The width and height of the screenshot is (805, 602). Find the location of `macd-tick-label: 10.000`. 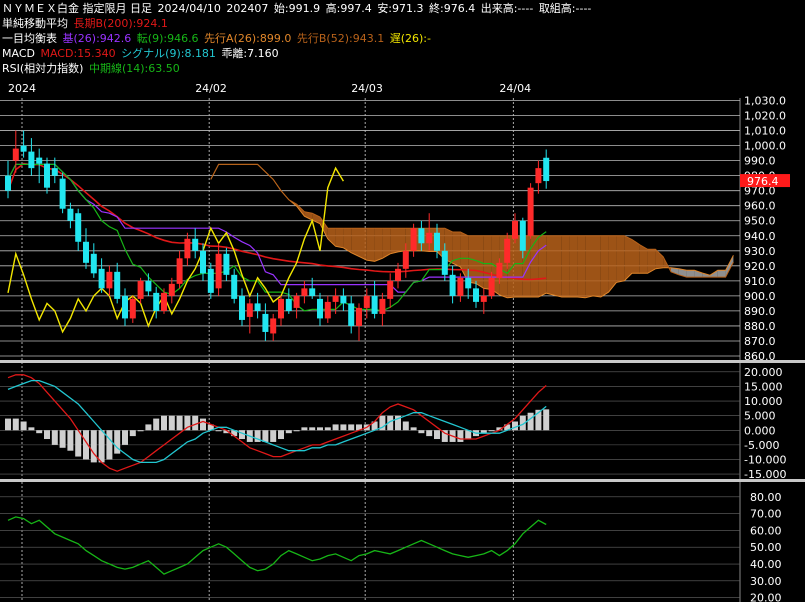

macd-tick-label: 10.000 is located at coordinates (763, 401).